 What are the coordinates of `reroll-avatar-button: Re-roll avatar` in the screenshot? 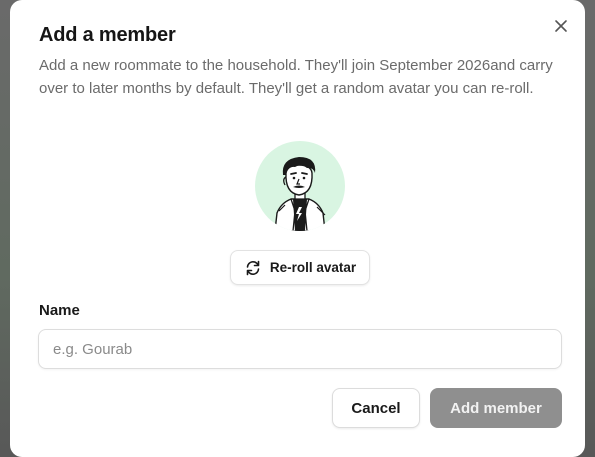 It's located at (300, 267).